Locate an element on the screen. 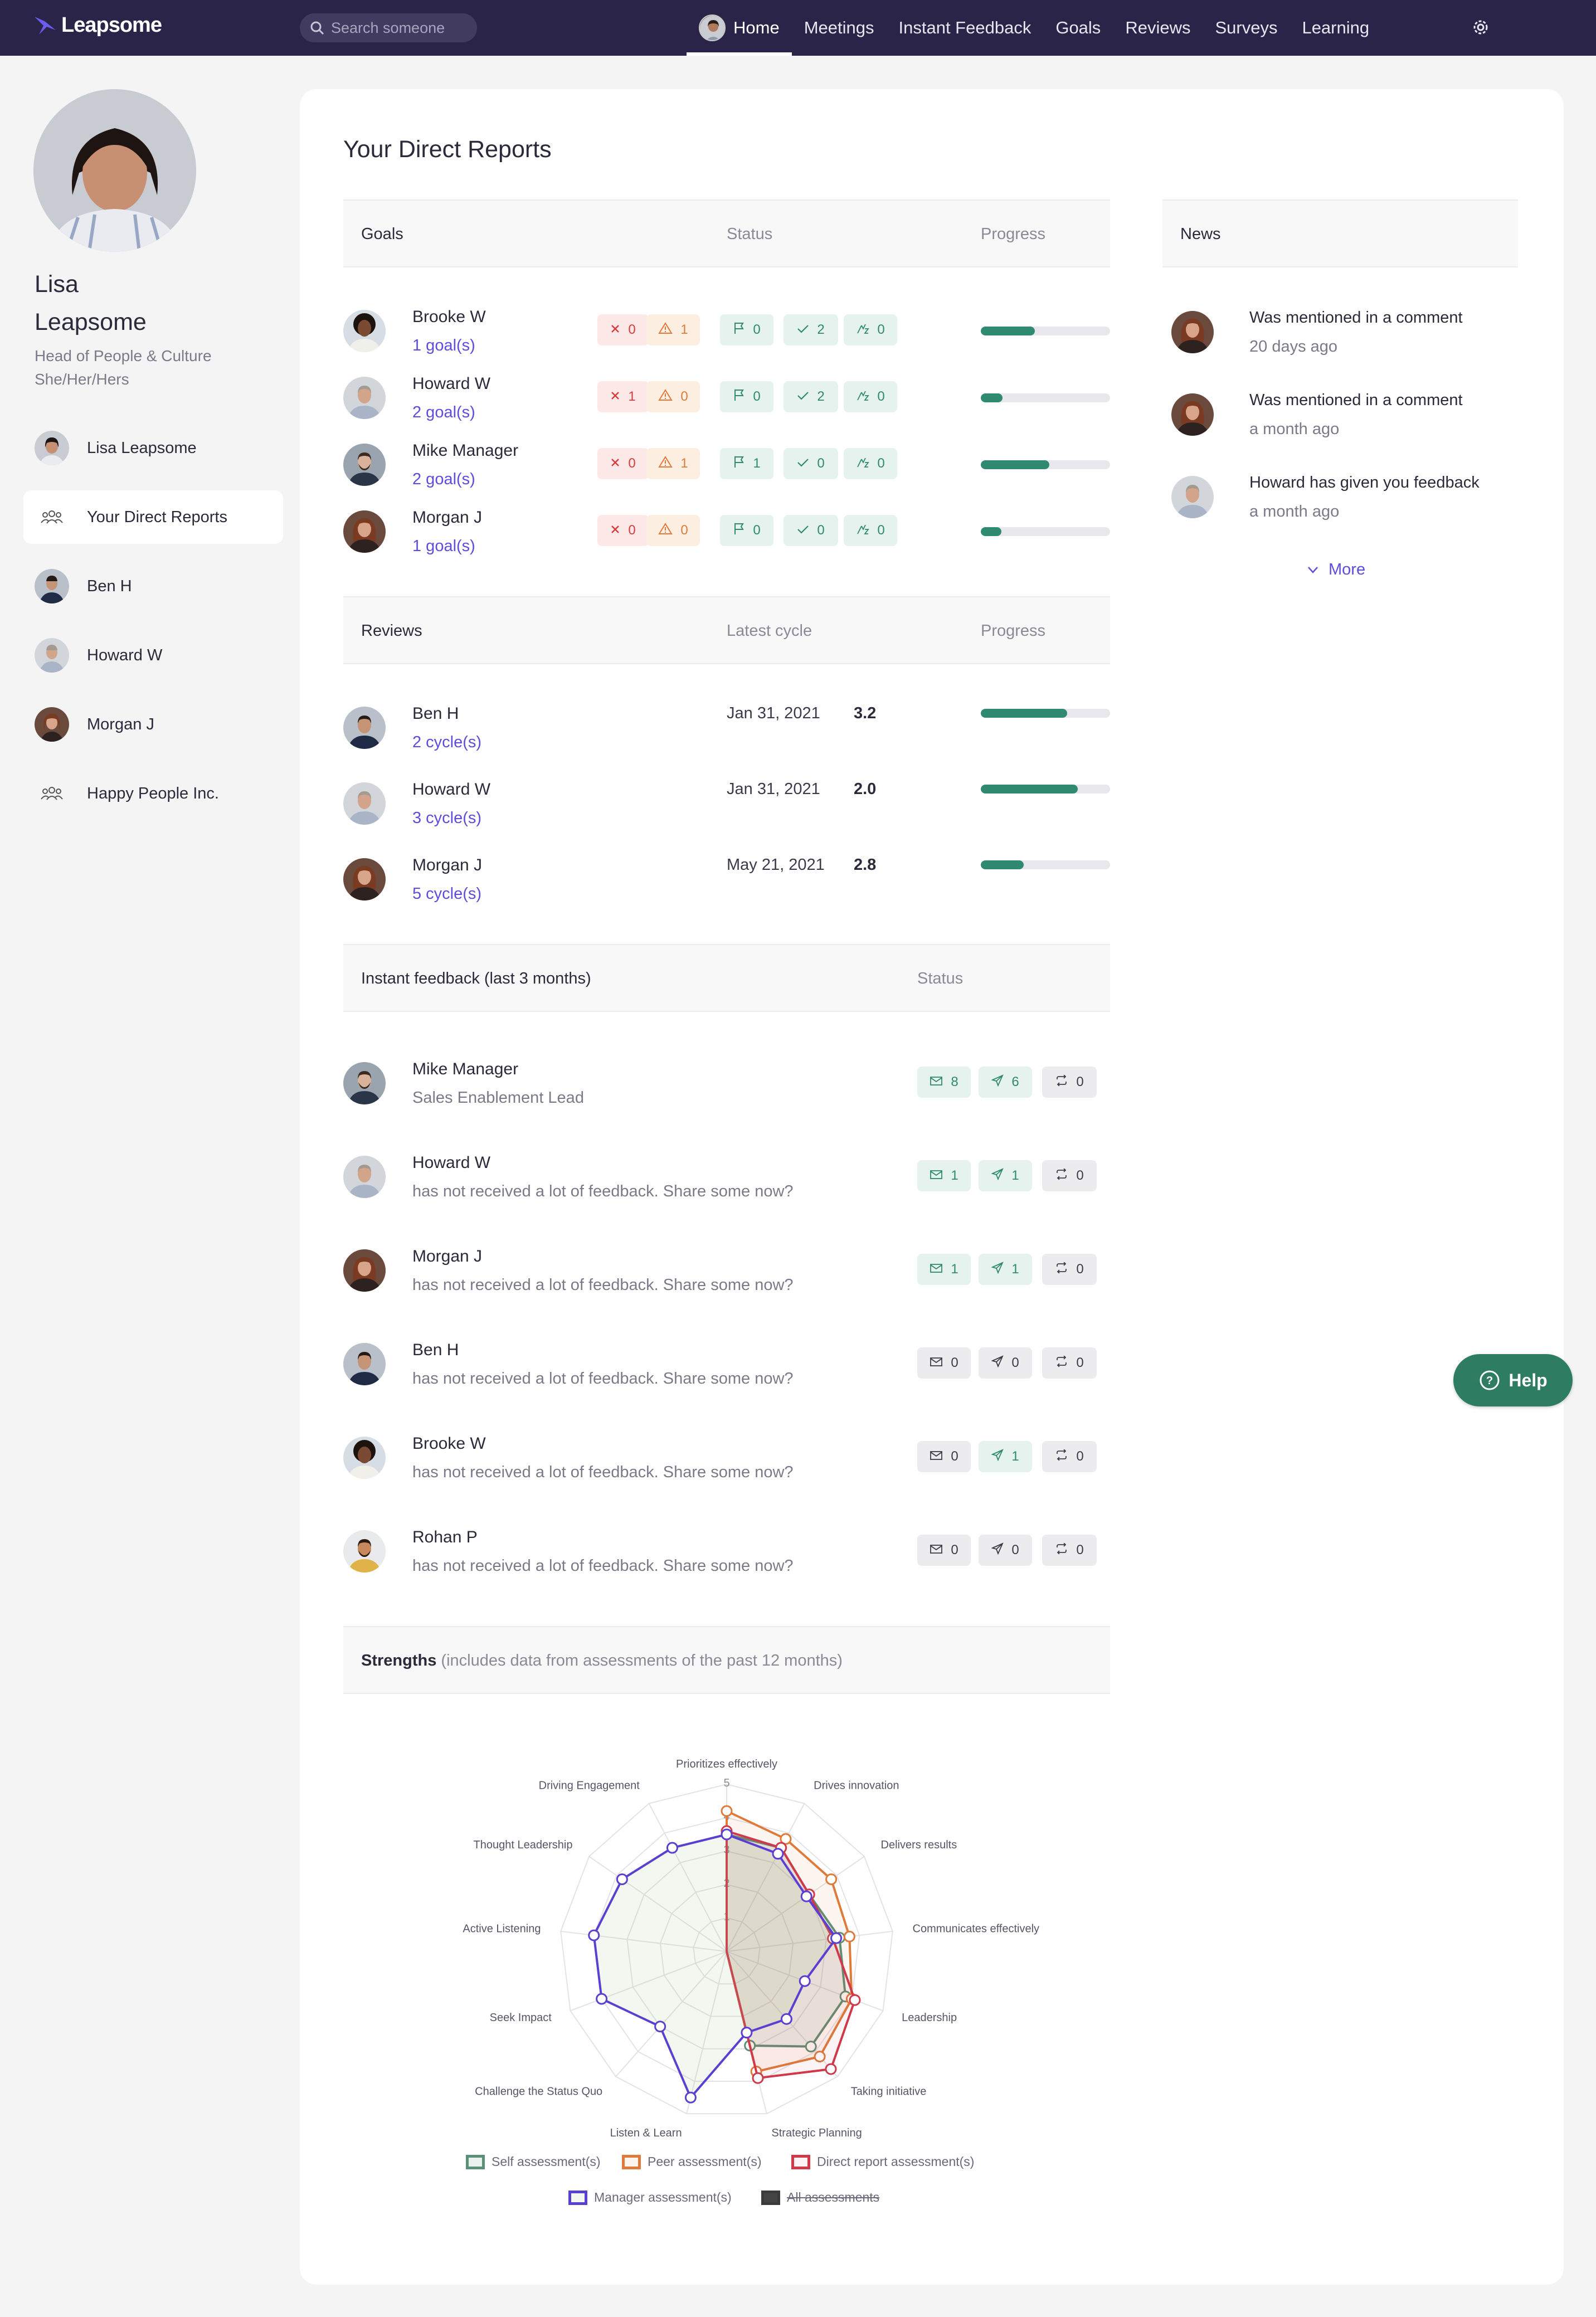 This screenshot has width=1596, height=2317. goal-owner-name: Howard W is located at coordinates (451, 383).